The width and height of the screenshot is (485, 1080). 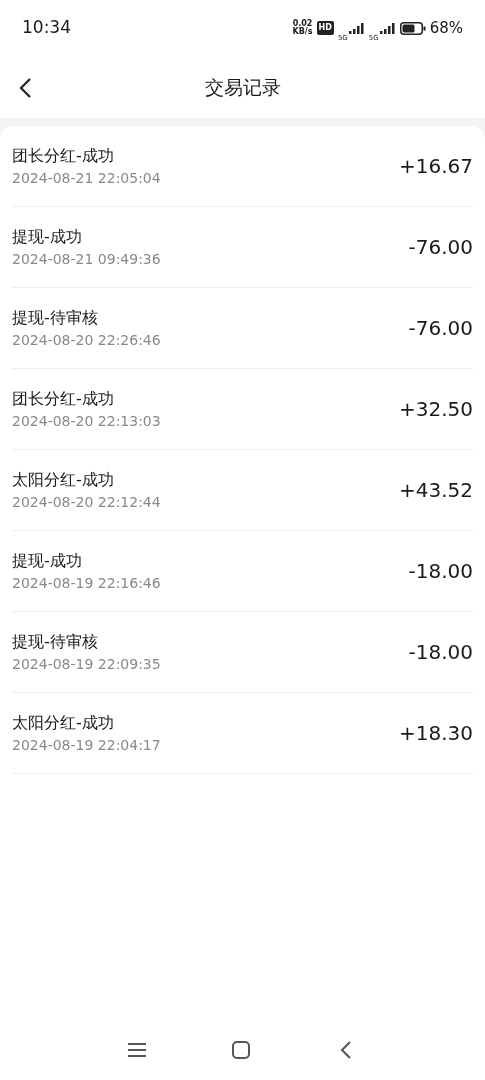 I want to click on page-title: 交易记录, so click(x=242, y=87).